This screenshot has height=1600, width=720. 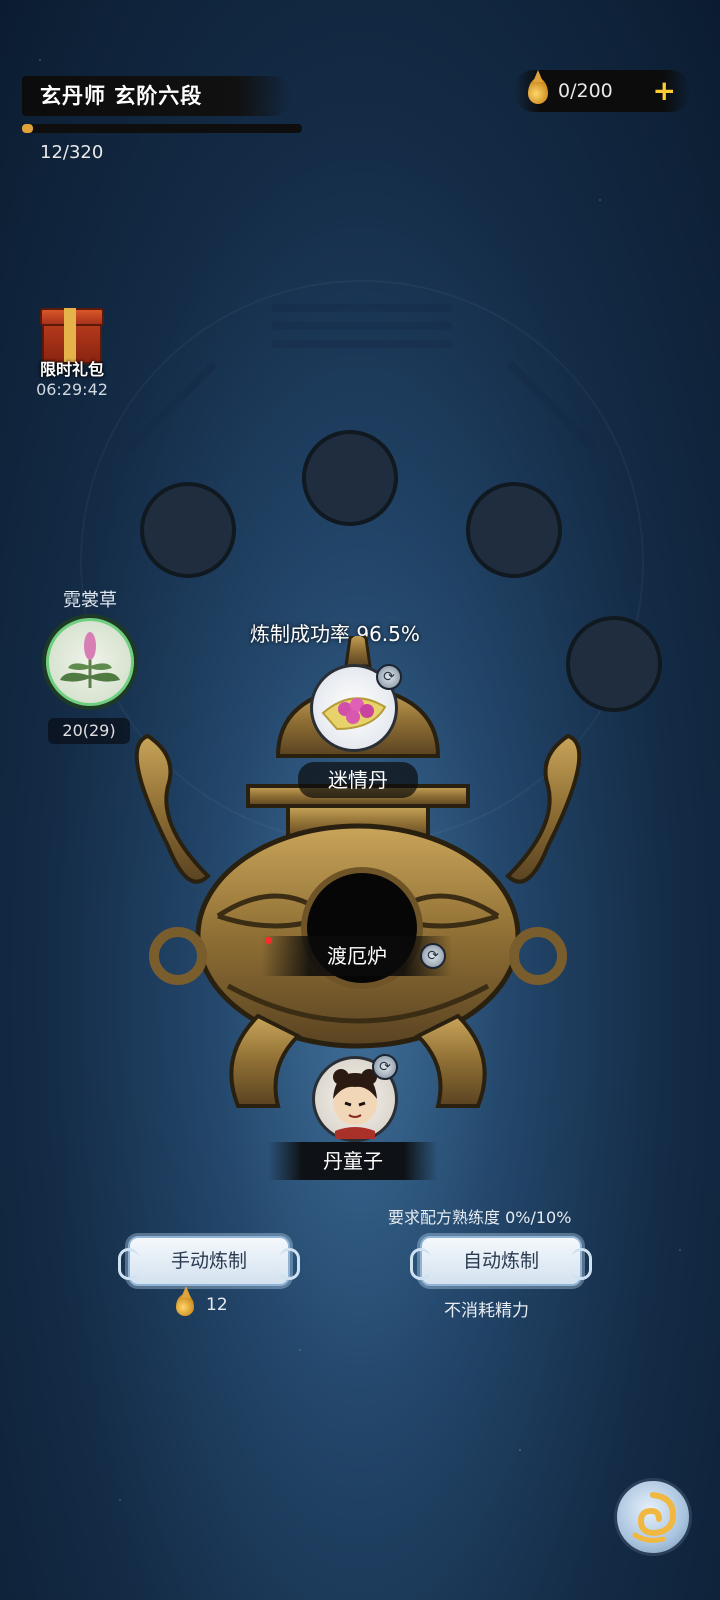 I want to click on notification-dot, so click(x=268, y=940).